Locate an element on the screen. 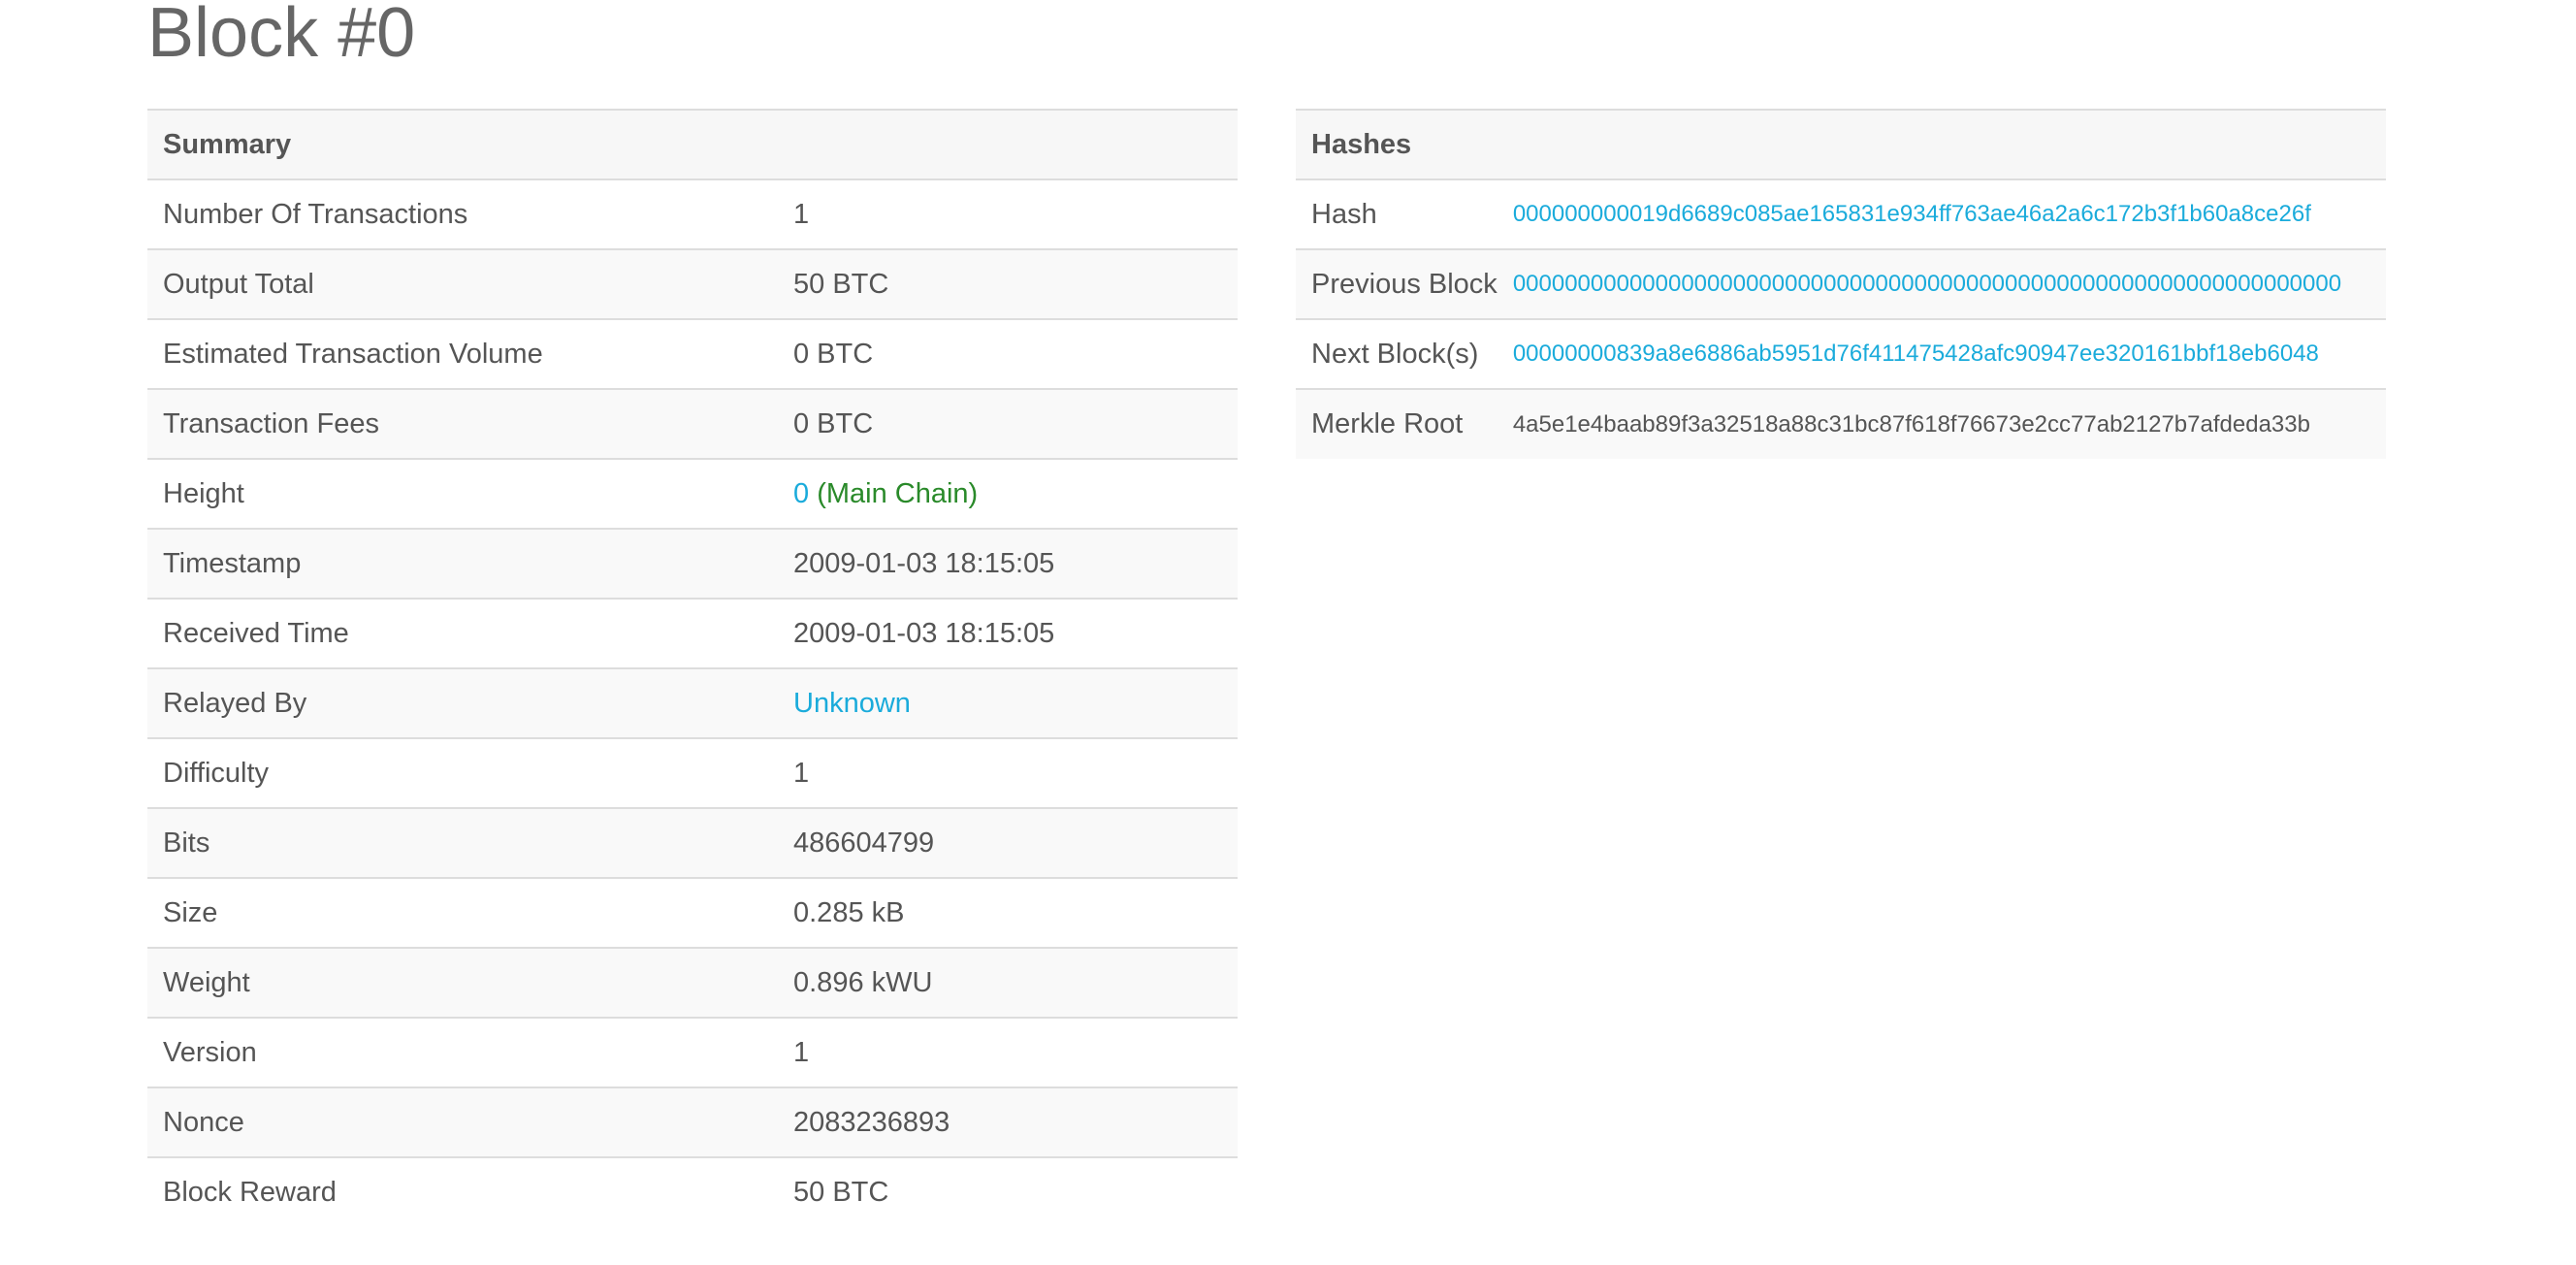 This screenshot has width=2576, height=1265. row-value-block-reward: 50 BTC is located at coordinates (1008, 1191).